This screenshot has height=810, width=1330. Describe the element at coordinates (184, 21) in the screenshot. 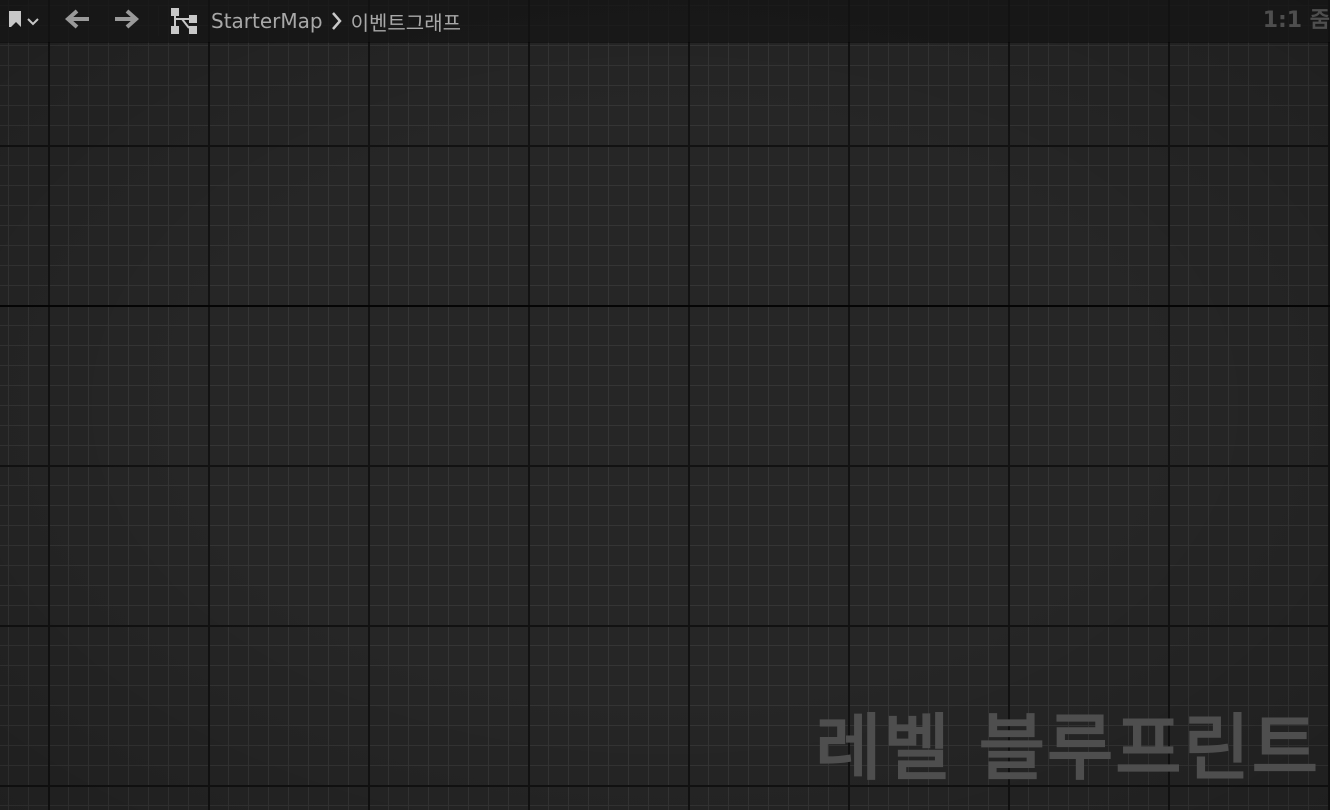

I see `graph-hierarchy-icon` at that location.